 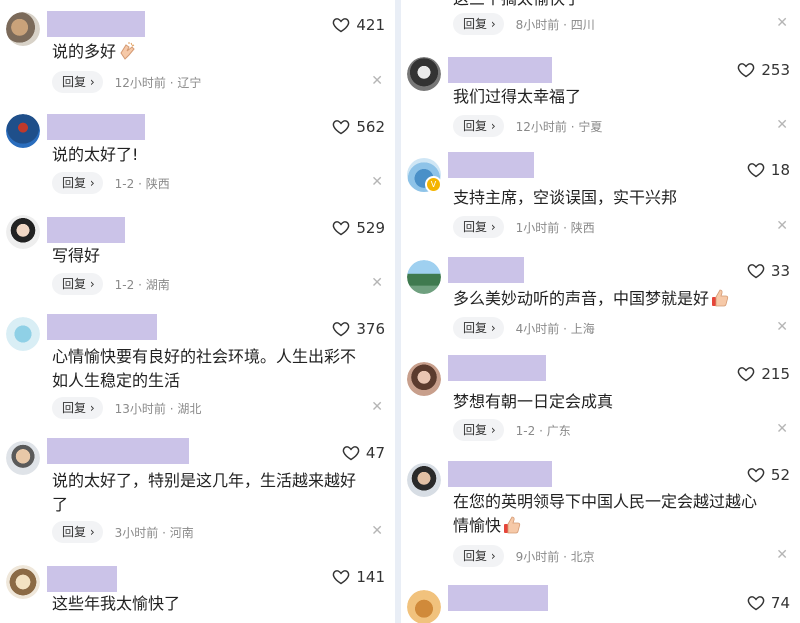 What do you see at coordinates (370, 228) in the screenshot?
I see `like-count: 529` at bounding box center [370, 228].